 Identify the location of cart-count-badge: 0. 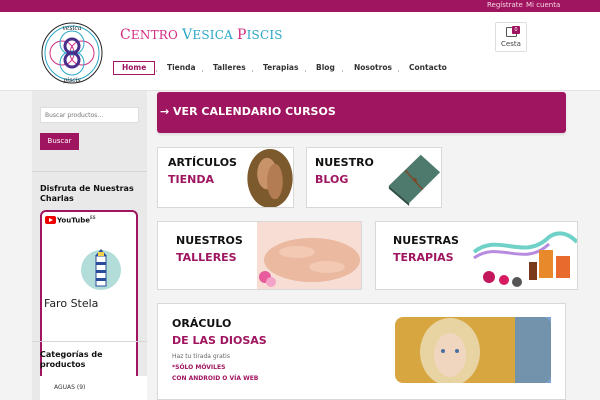
(516, 30).